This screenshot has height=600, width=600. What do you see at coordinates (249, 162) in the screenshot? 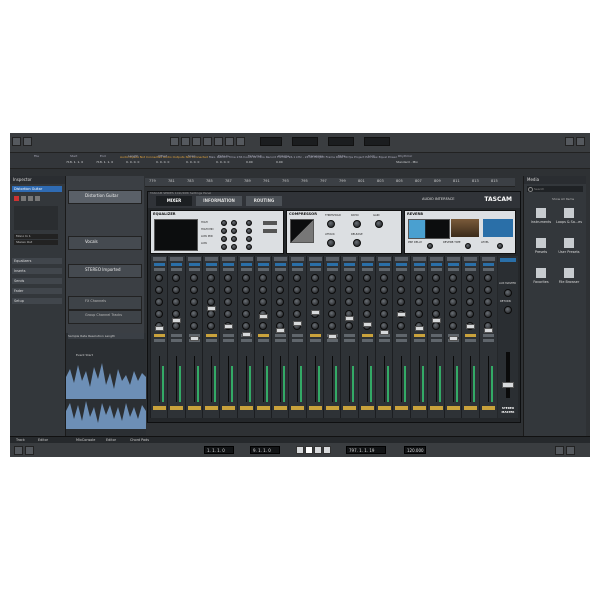
I see `info-value: 0.00` at bounding box center [249, 162].